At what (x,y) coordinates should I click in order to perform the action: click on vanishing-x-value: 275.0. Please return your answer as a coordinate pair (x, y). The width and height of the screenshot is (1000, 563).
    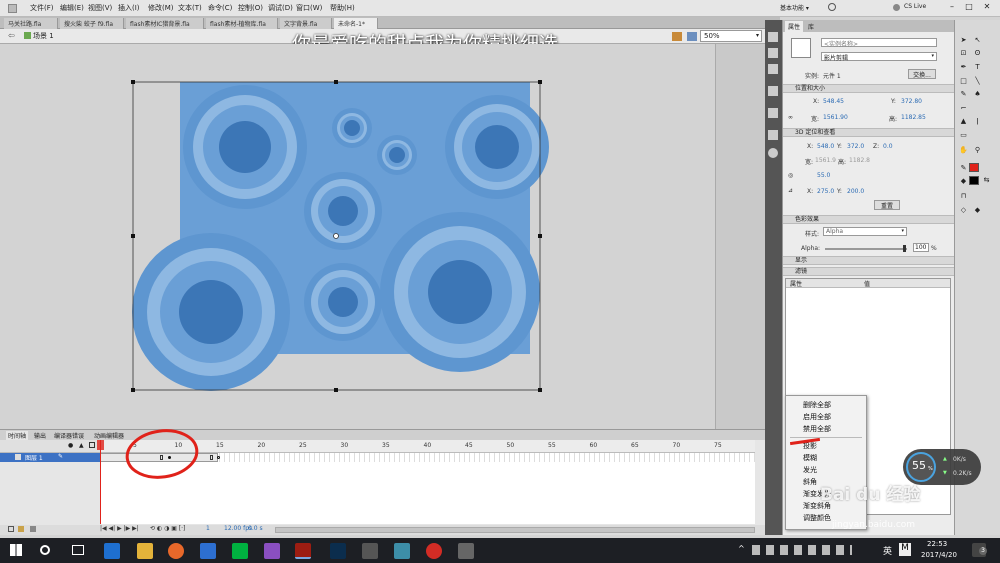
    Looking at the image, I should click on (825, 191).